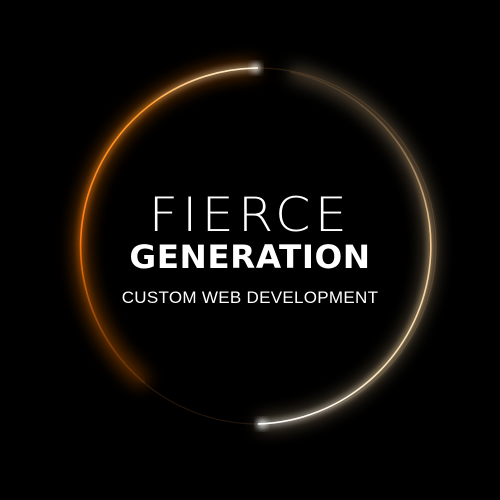 The image size is (500, 500). Describe the element at coordinates (262, 424) in the screenshot. I see `ring-bottom-spark` at that location.